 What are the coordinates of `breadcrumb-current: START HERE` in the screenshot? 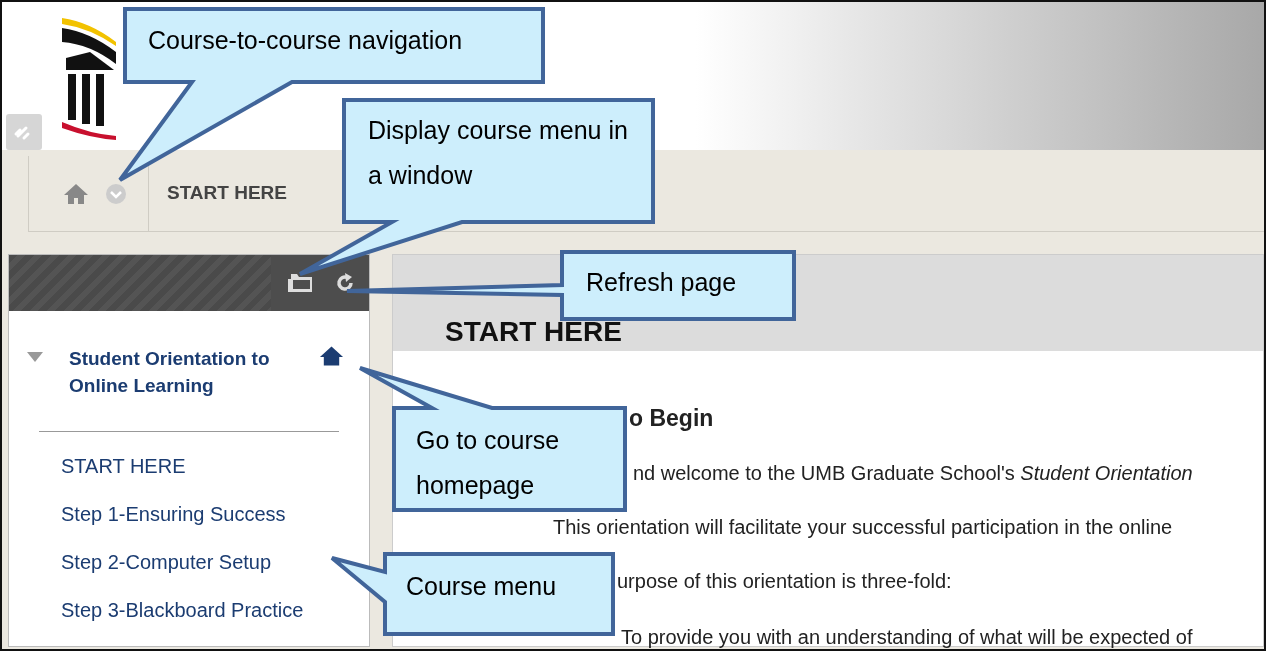 It's located at (226, 193).